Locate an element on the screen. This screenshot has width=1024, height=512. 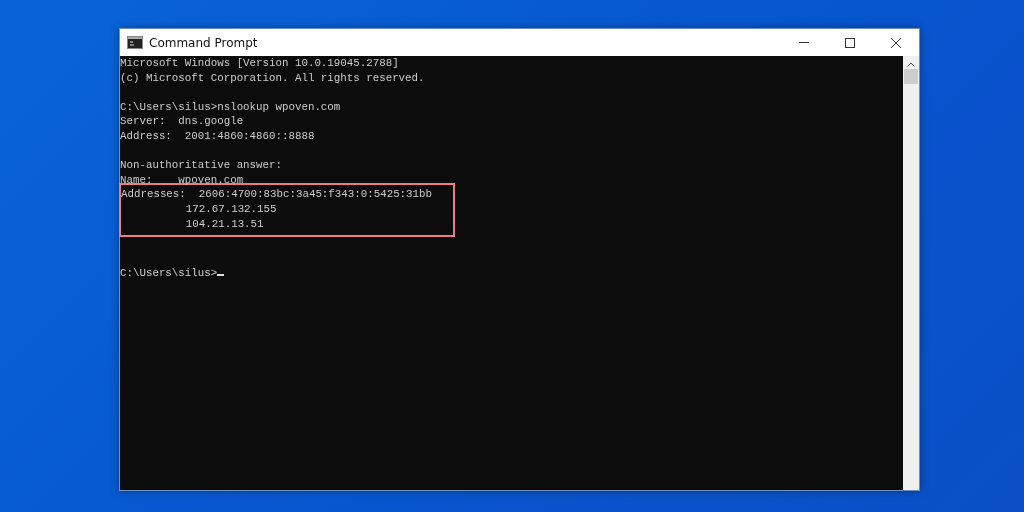
maximize-icon is located at coordinates (850, 42).